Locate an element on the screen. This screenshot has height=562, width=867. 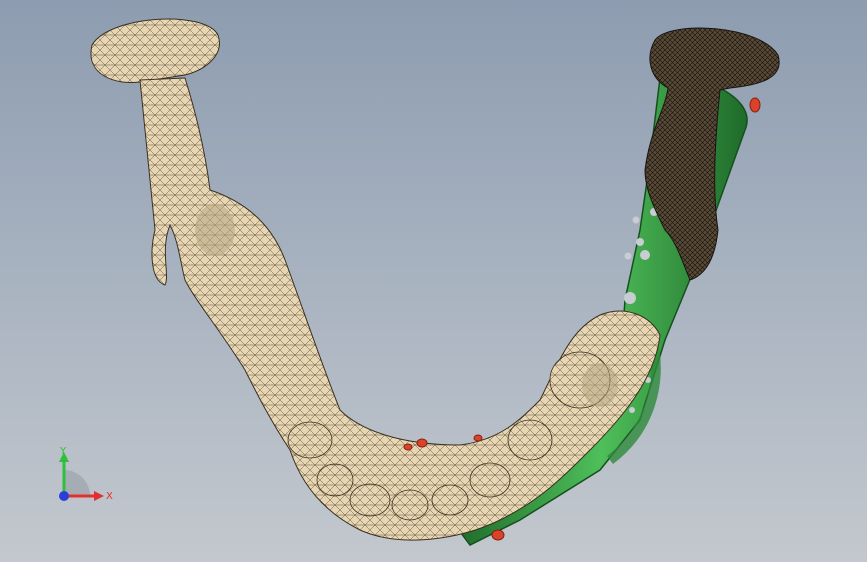
triad-plane is located at coordinates (77, 483).